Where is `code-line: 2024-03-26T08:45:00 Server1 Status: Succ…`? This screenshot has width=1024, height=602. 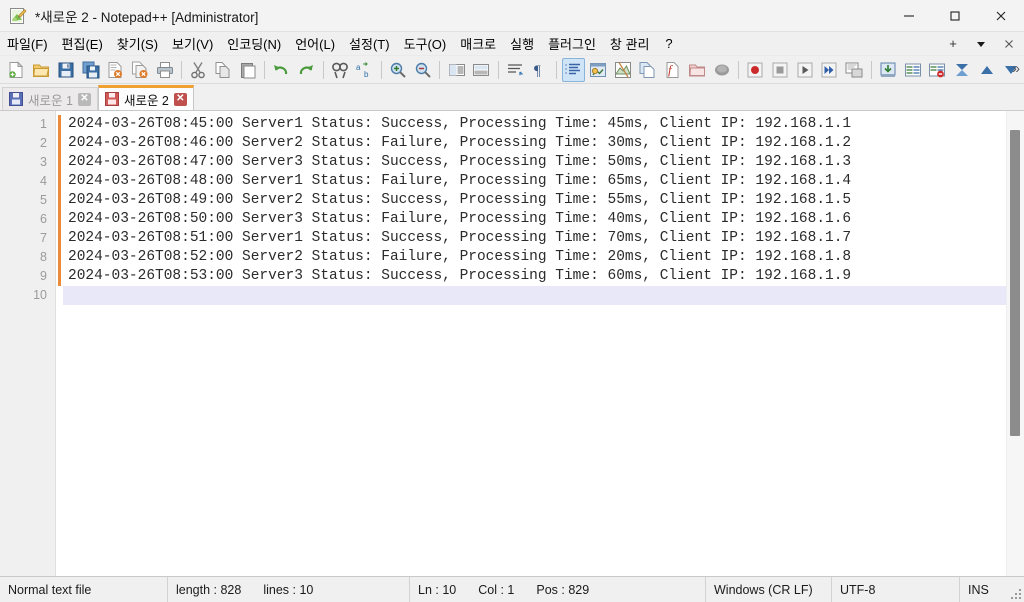
code-line: 2024-03-26T08:45:00 Server1 Status: Succ… is located at coordinates (460, 124).